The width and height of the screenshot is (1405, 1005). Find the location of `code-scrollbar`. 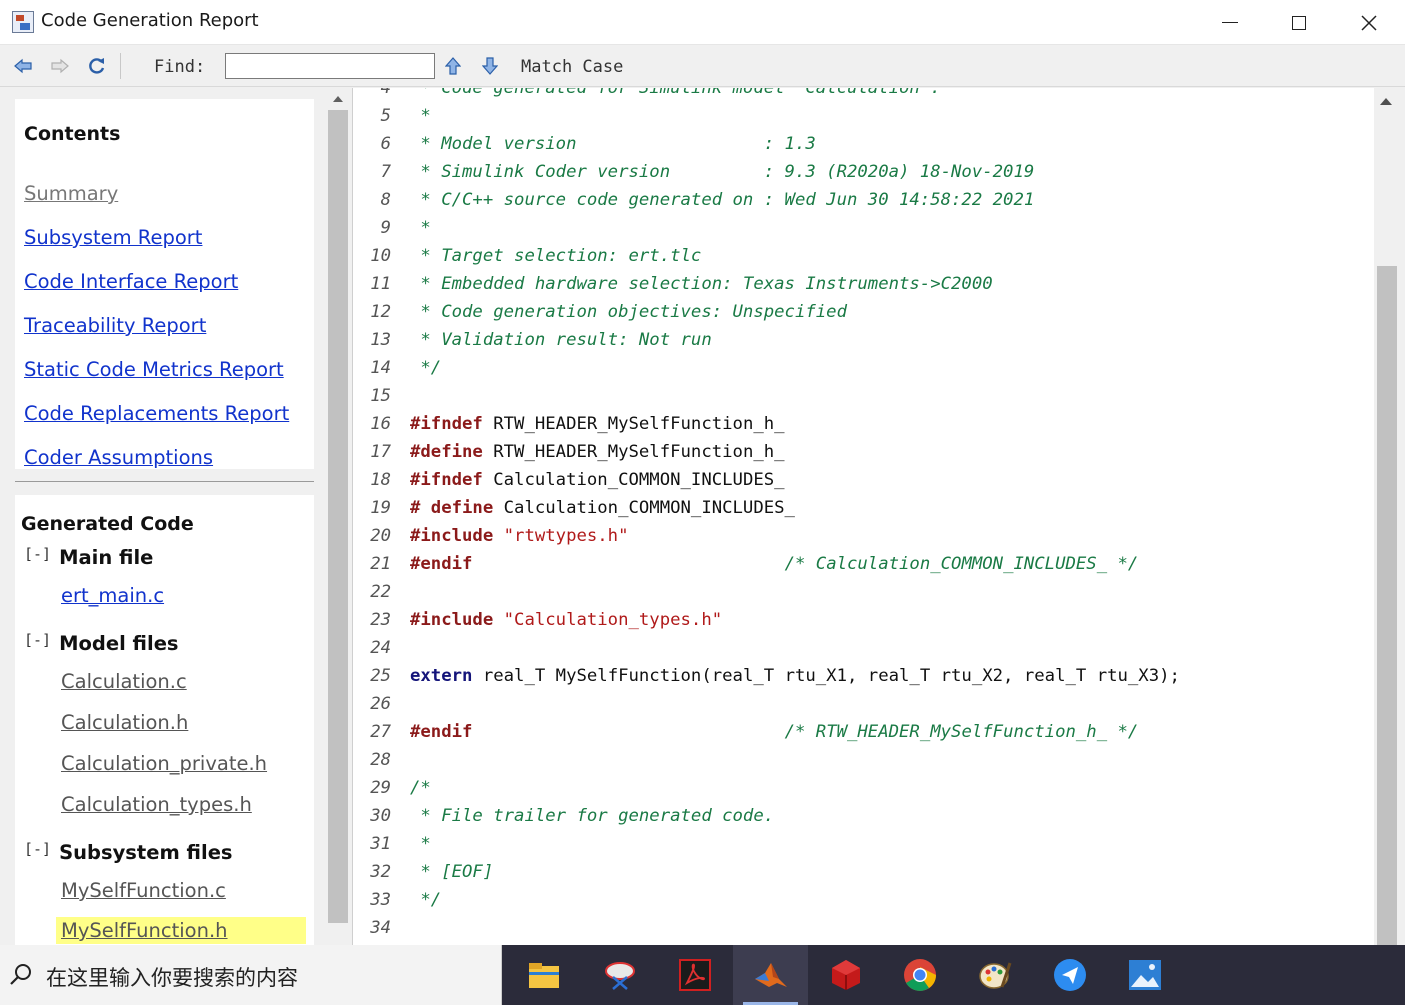

code-scrollbar is located at coordinates (1389, 516).